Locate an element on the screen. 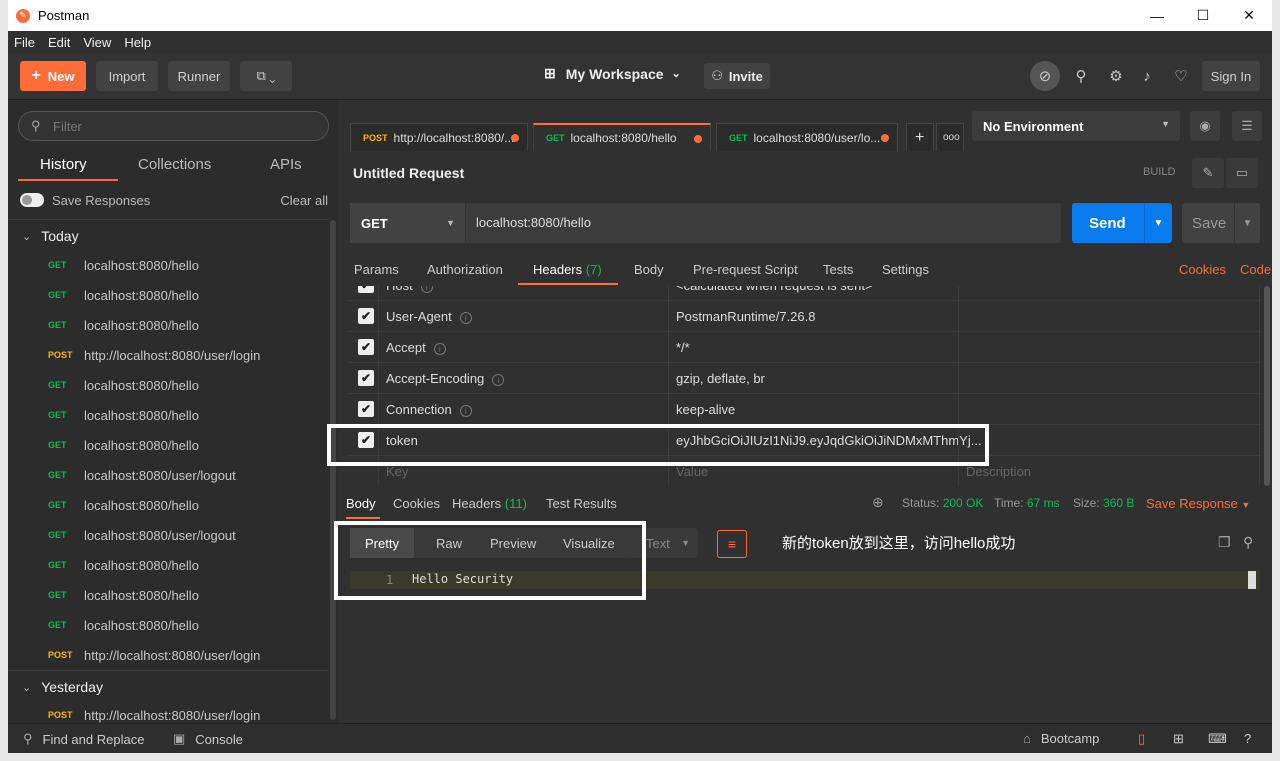 This screenshot has height=761, width=1280. menu-file: File is located at coordinates (24, 42).